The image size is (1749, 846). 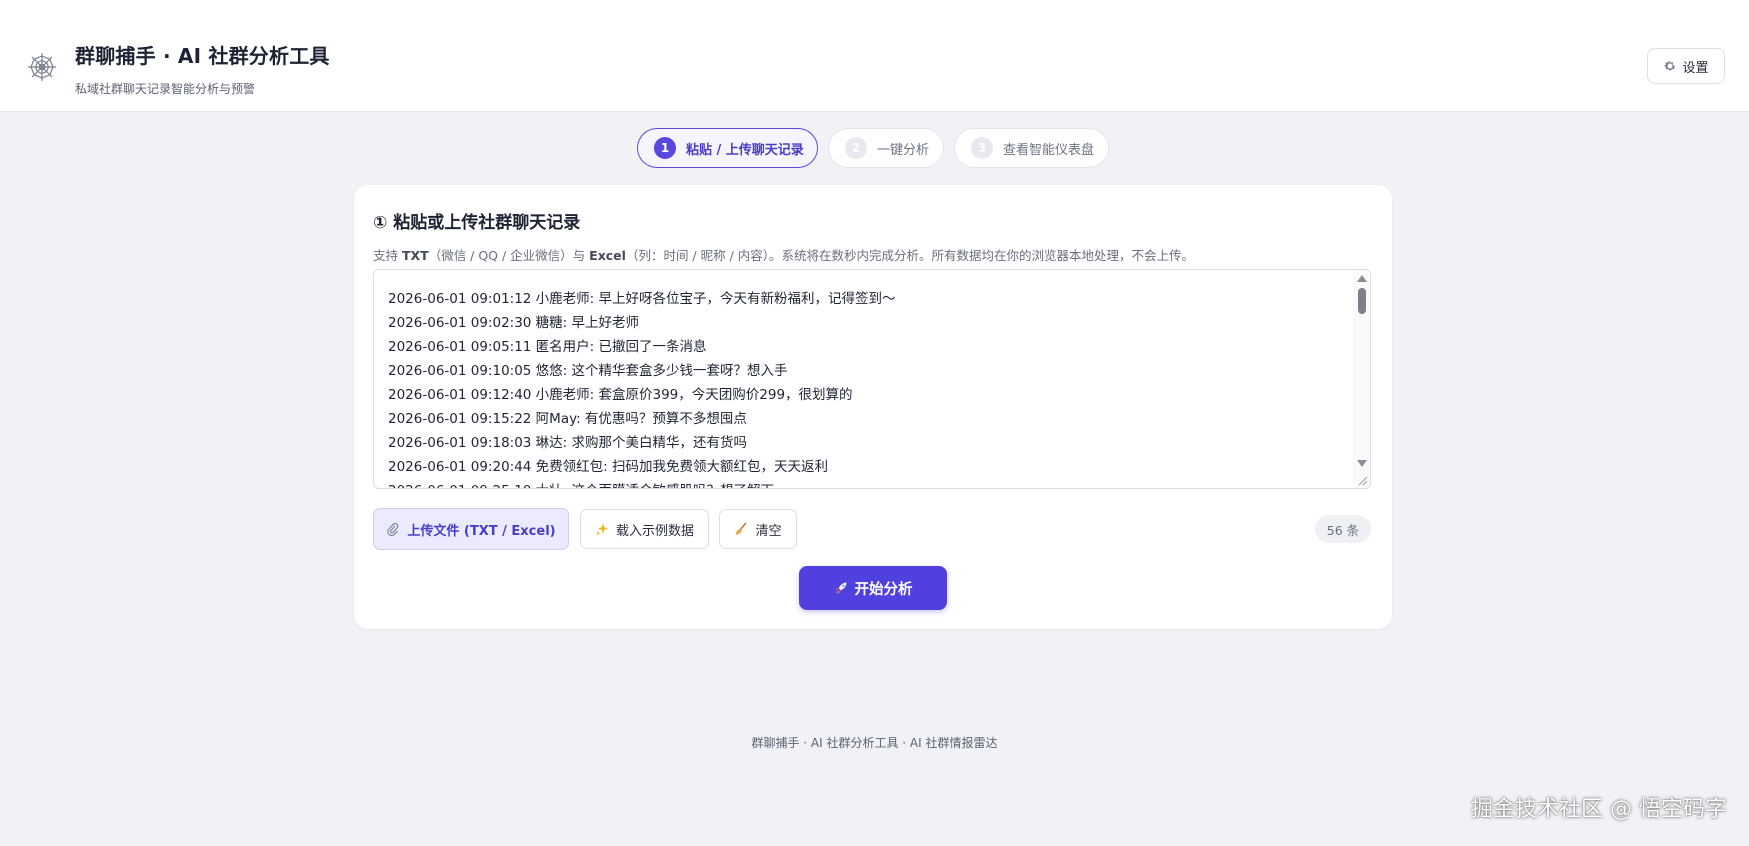 I want to click on scrollbar, so click(x=1361, y=379).